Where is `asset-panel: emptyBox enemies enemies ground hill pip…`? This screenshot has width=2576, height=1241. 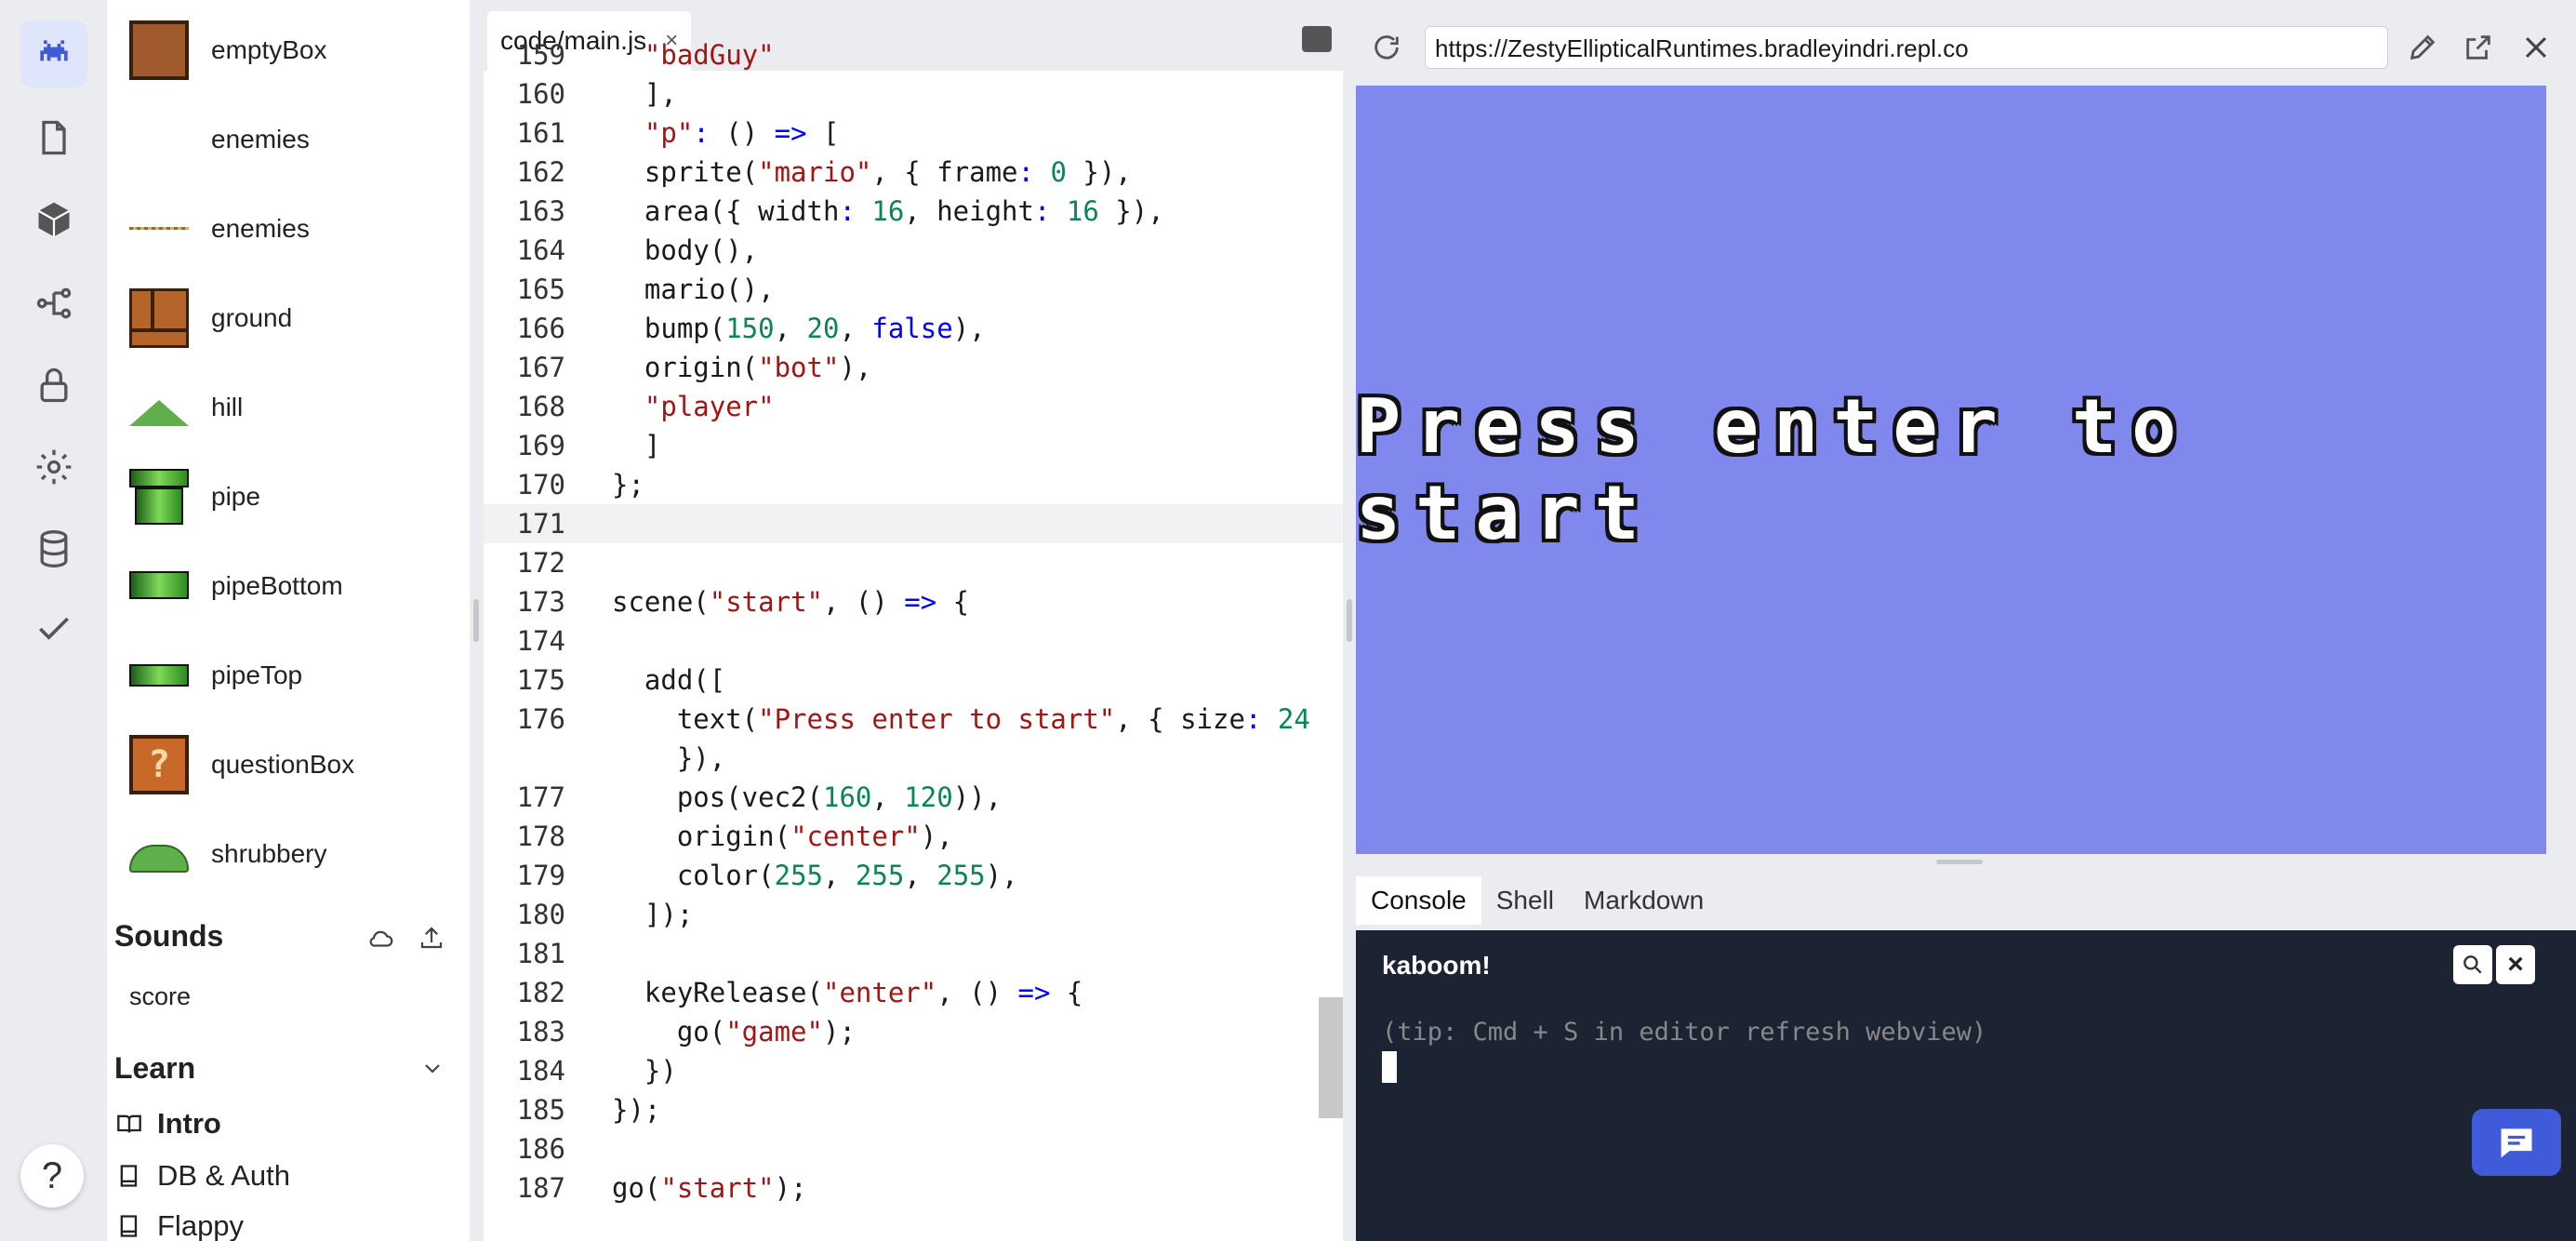
asset-panel: emptyBox enemies enemies ground hill pip… is located at coordinates (288, 620).